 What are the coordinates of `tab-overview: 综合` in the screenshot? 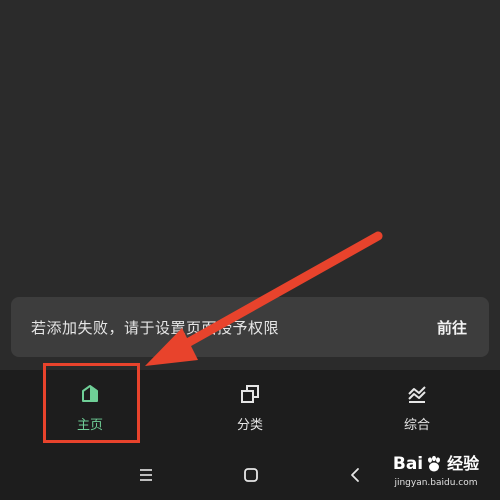 It's located at (417, 410).